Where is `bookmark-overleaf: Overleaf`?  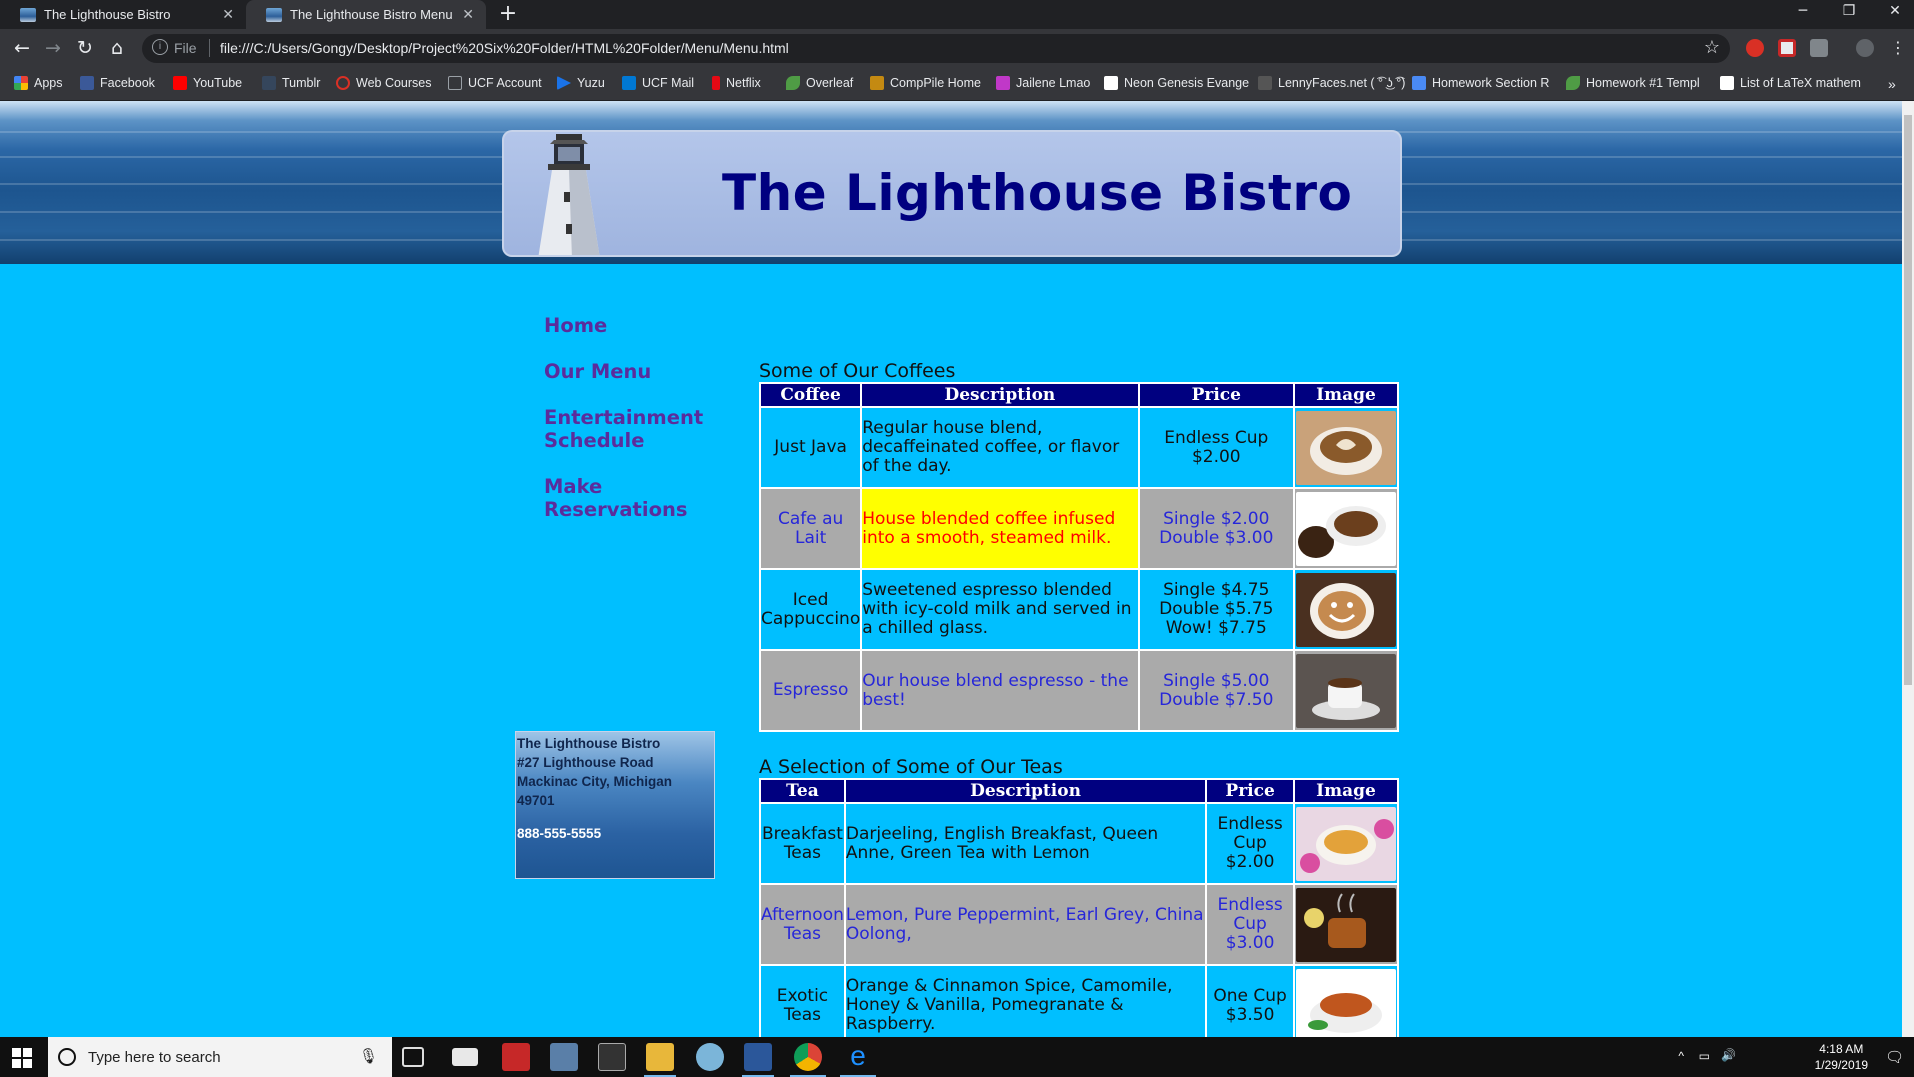
bookmark-overleaf: Overleaf is located at coordinates (819, 83).